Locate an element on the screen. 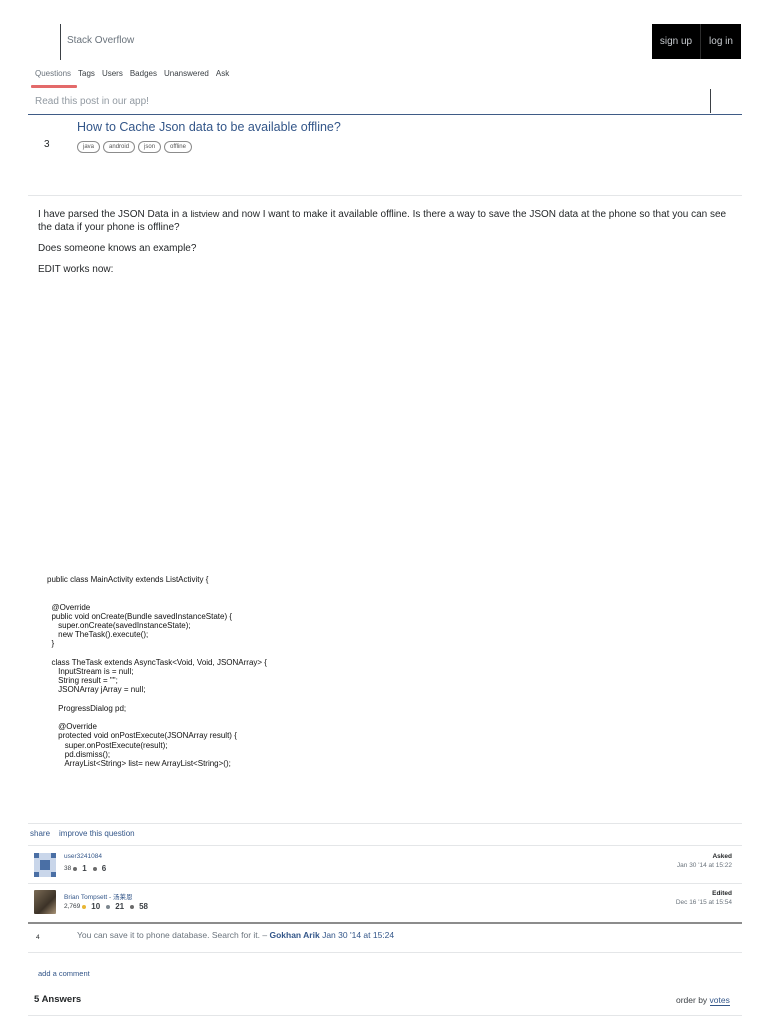 The image size is (768, 1024). edited-date: Dec 16 '15 at 15:54 is located at coordinates (703, 902).